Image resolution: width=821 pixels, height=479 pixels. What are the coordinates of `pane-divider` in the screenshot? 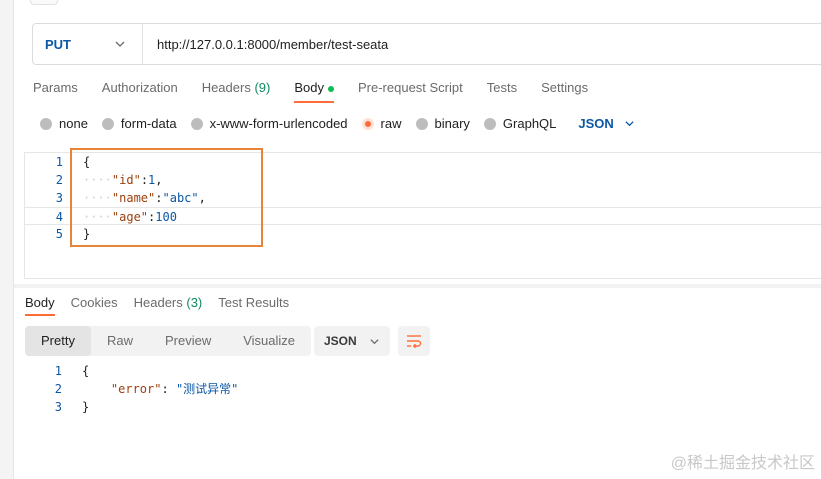 It's located at (417, 286).